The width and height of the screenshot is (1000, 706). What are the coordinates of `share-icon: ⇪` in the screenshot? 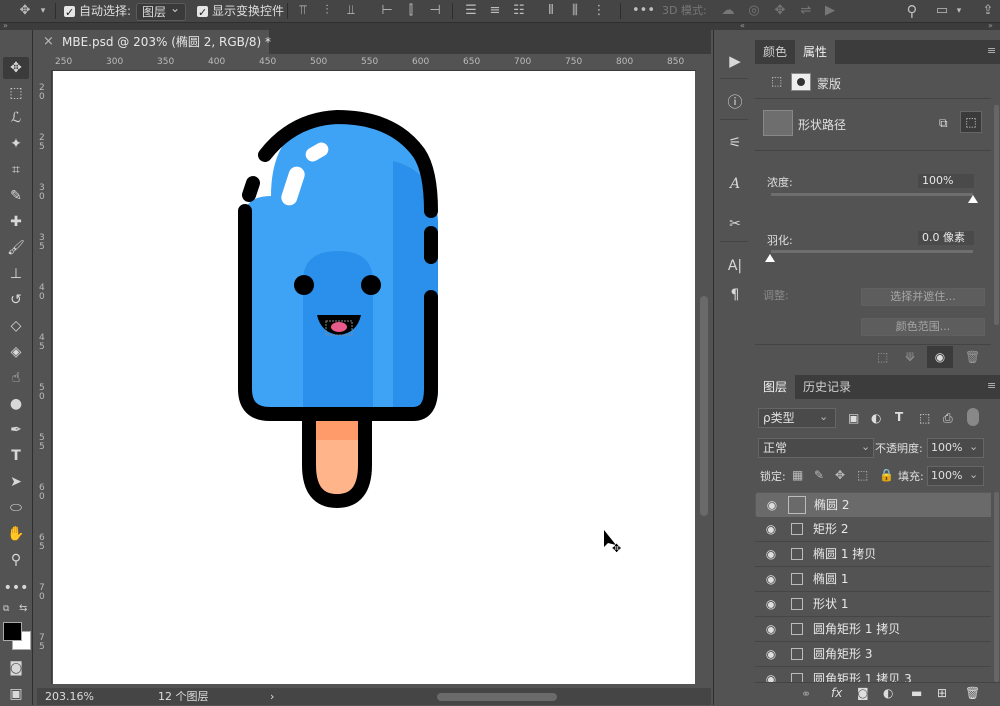 It's located at (988, 11).